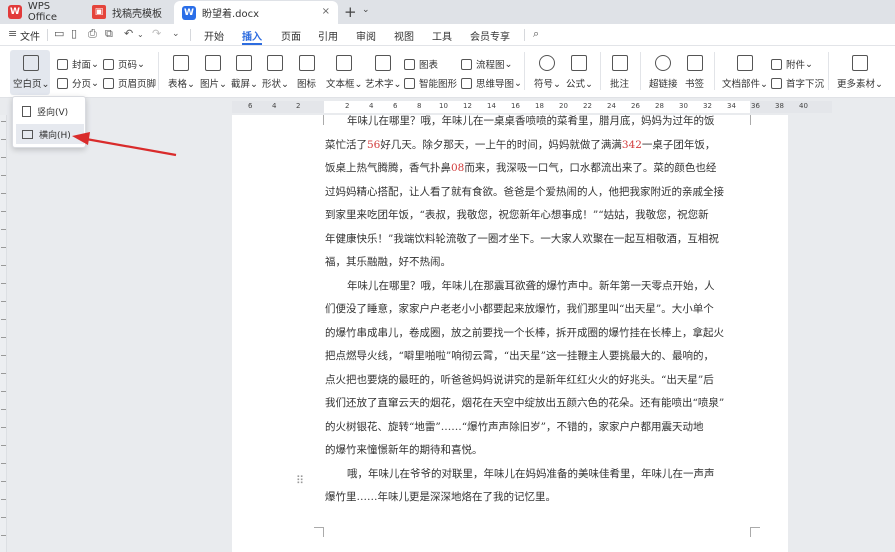  What do you see at coordinates (306, 72) in the screenshot?
I see `icon-button: 图标` at bounding box center [306, 72].